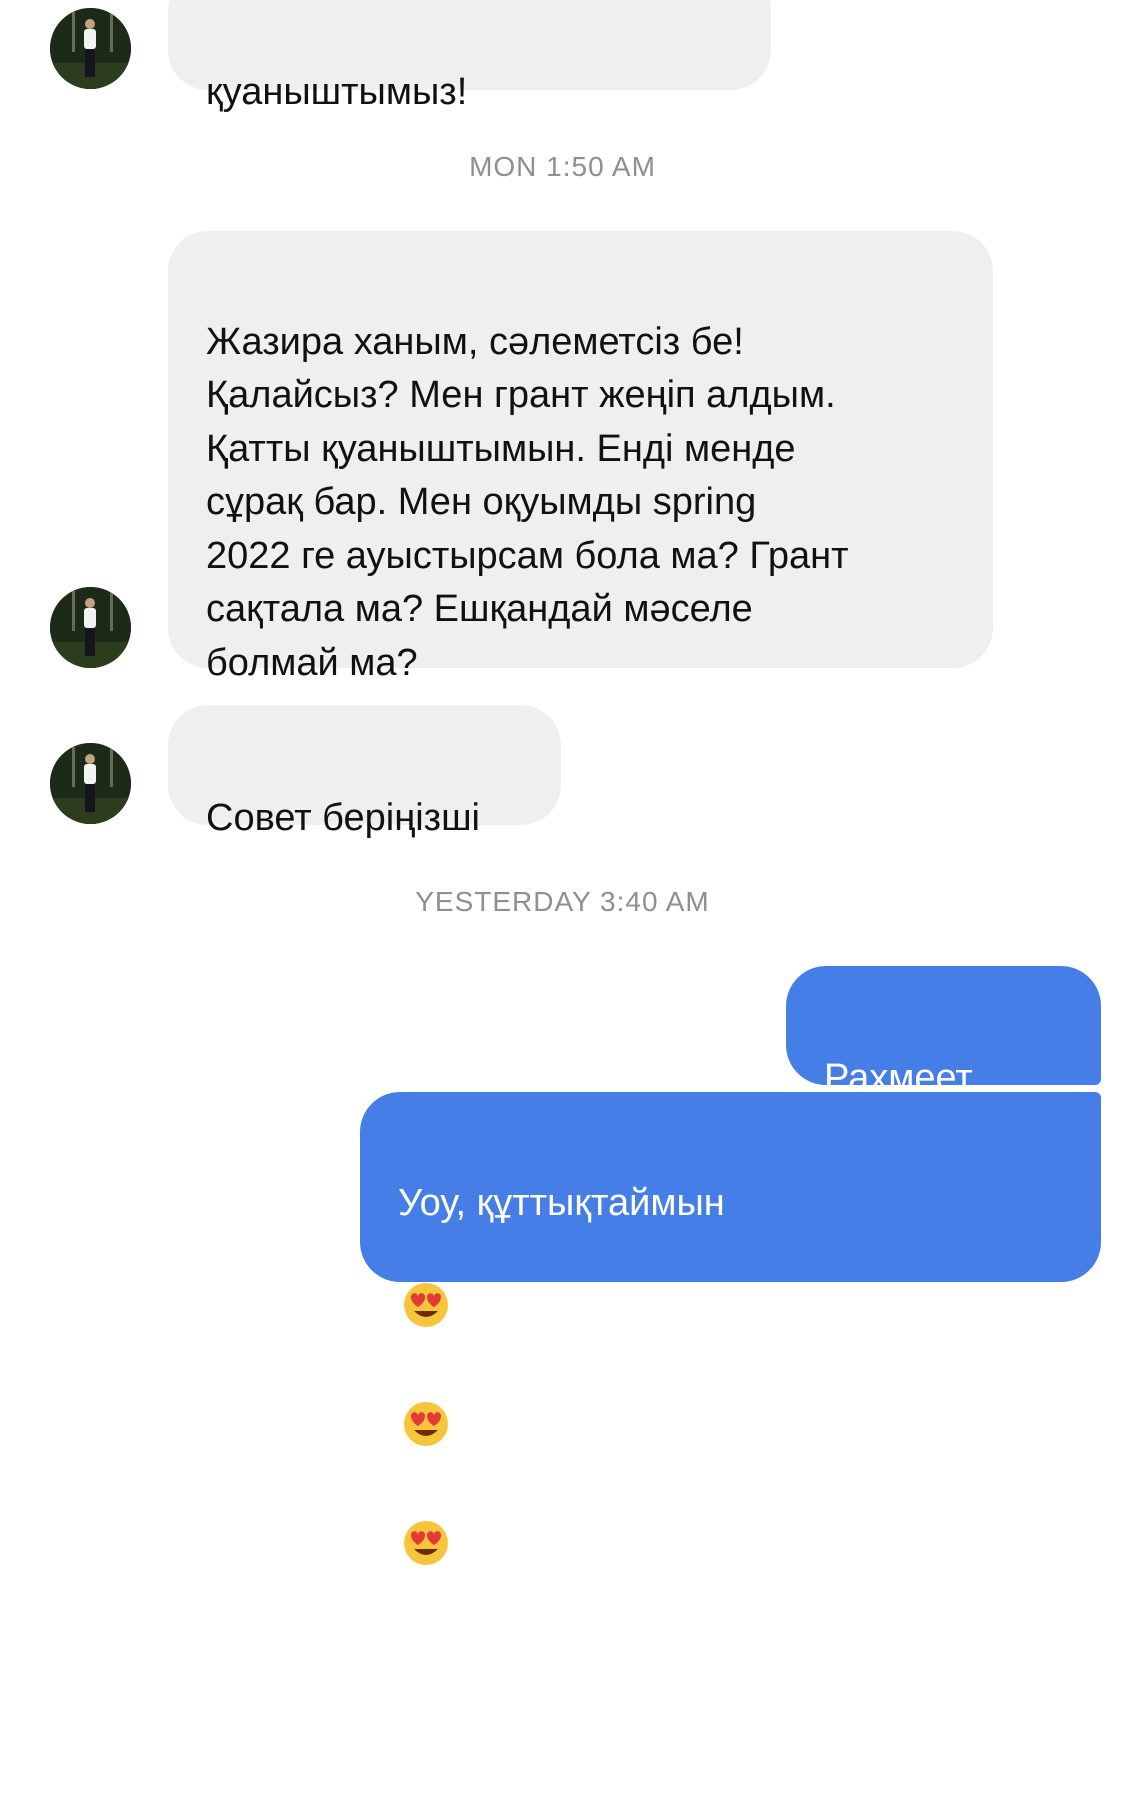  I want to click on timestamp: YESTERDAY 3:40 AM, so click(562, 901).